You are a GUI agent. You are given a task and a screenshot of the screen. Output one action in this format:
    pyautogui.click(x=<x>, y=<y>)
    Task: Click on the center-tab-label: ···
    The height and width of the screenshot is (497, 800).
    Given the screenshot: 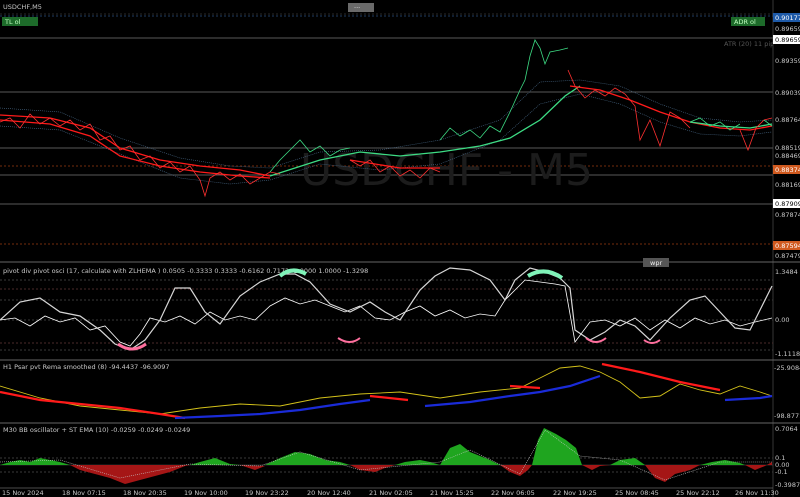 What is the action you would take?
    pyautogui.click(x=357, y=8)
    